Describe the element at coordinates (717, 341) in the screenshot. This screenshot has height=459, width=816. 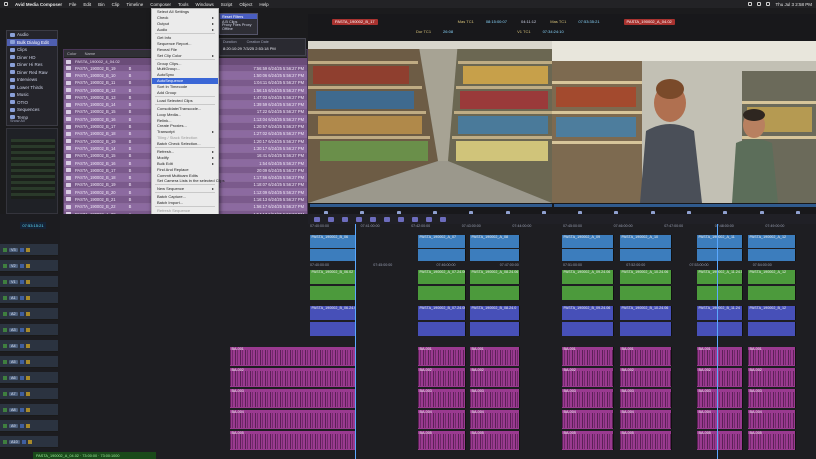
I see `playhead-line` at that location.